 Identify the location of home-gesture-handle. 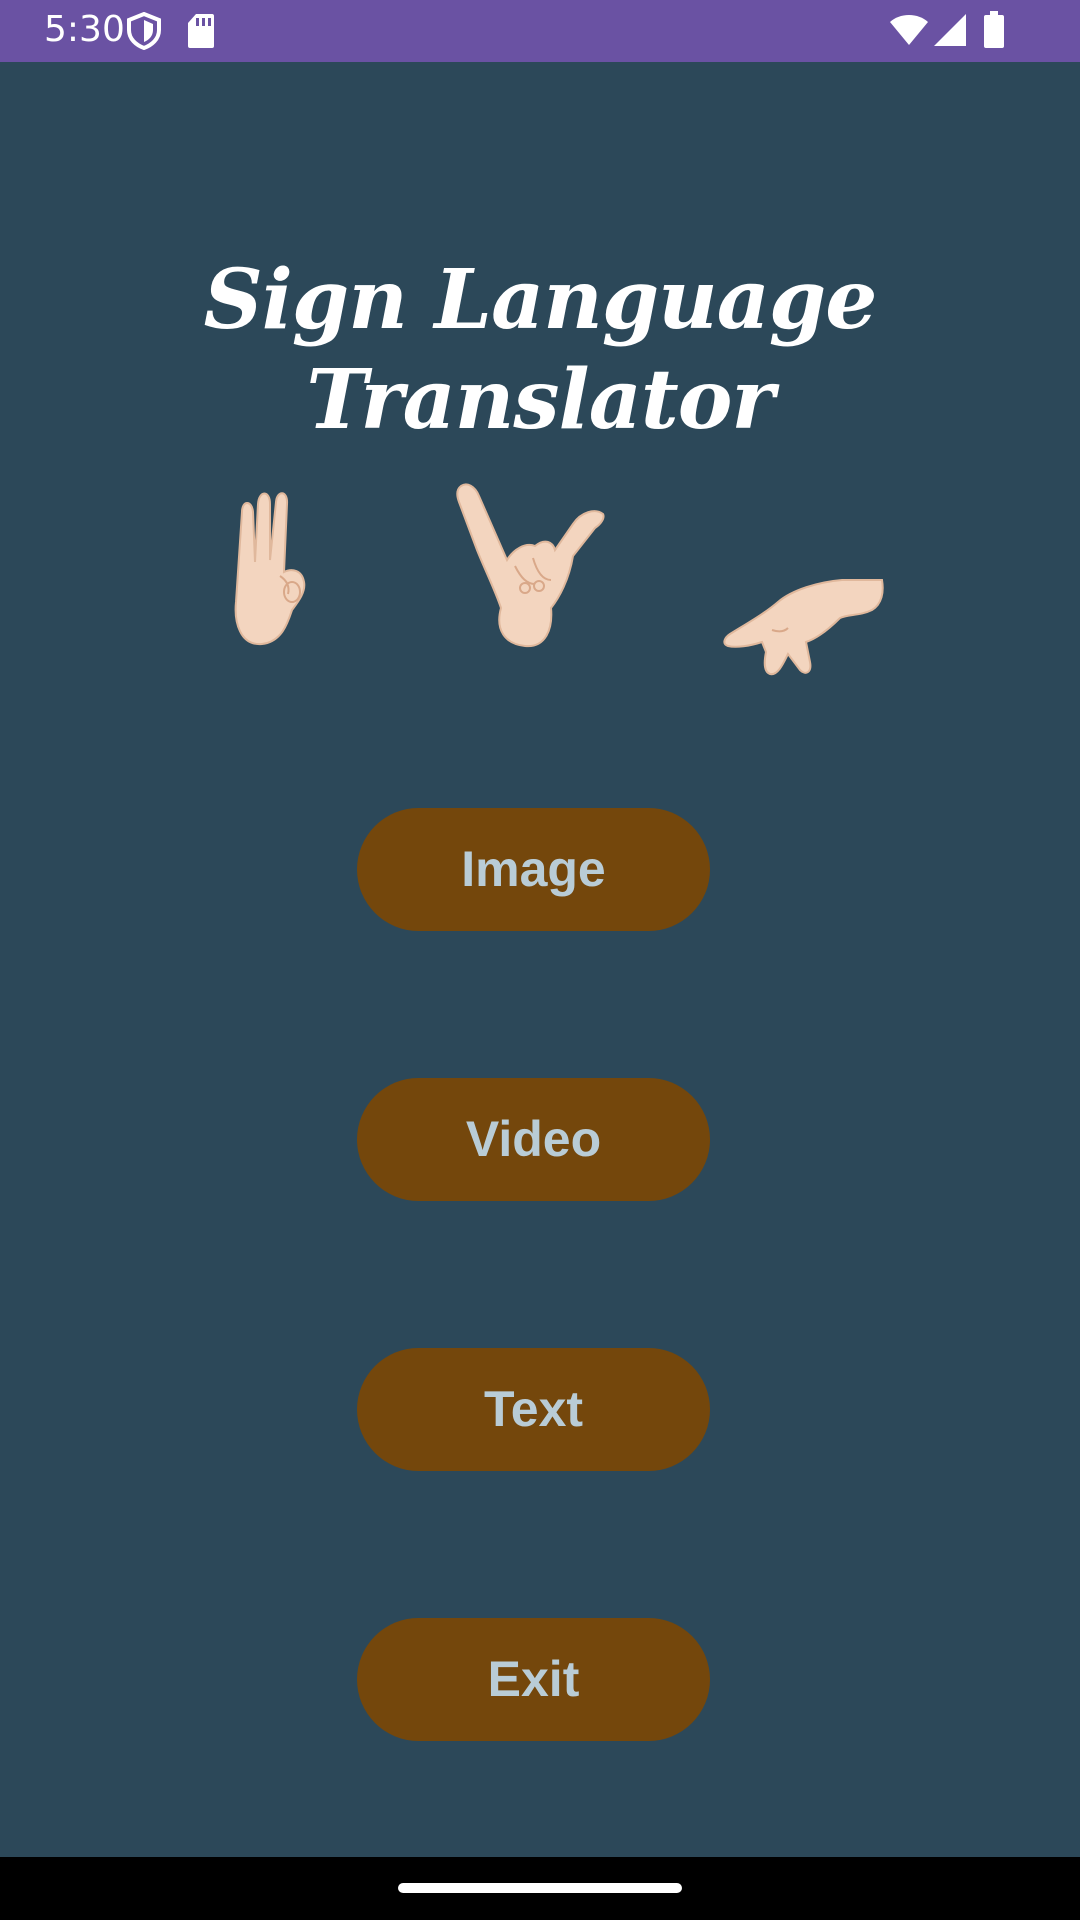
(540, 1888).